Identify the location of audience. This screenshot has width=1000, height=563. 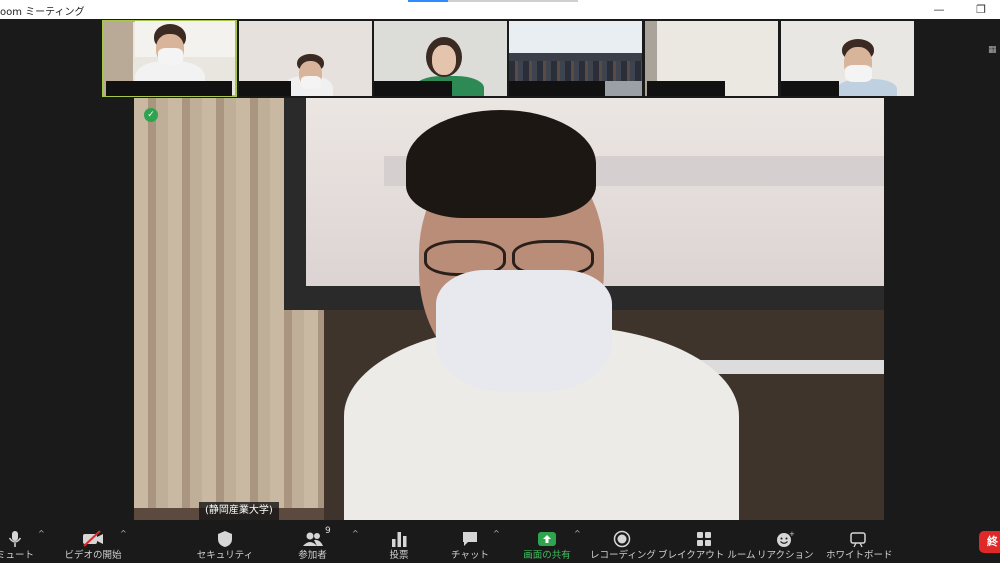
(575, 71).